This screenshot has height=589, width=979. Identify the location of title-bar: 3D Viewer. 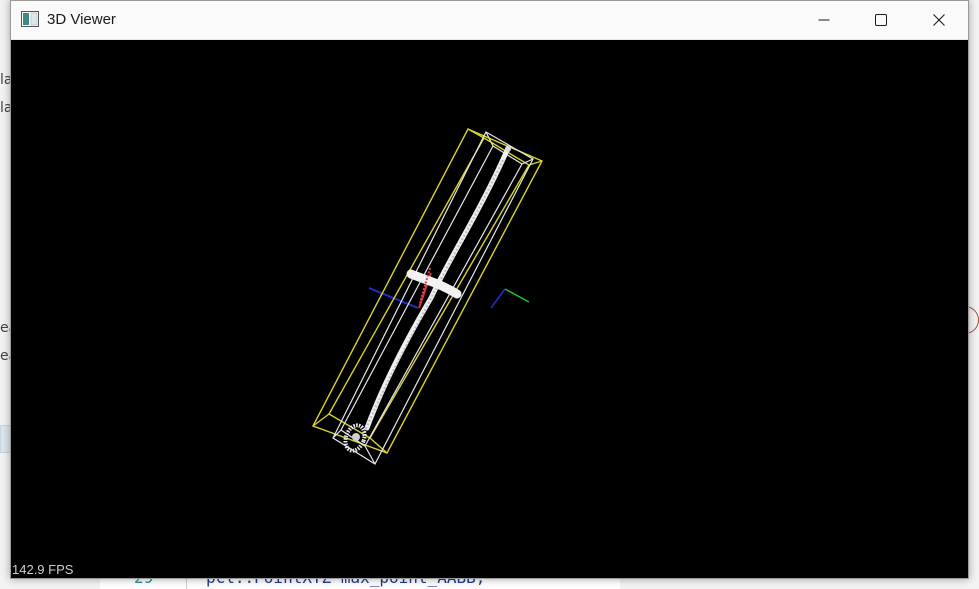
(489, 20).